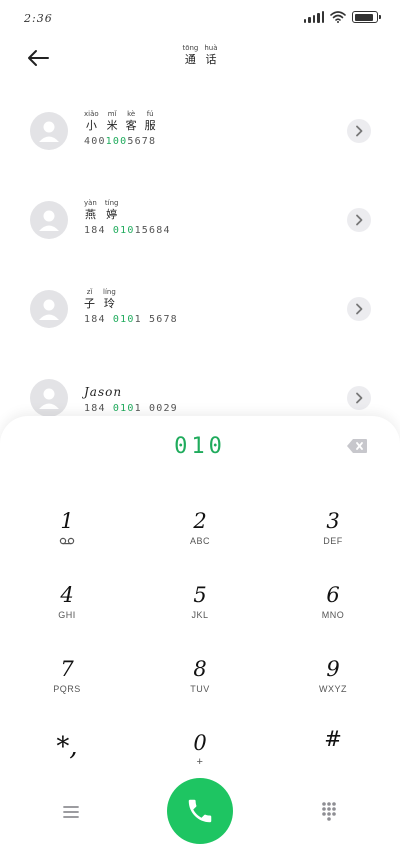 This screenshot has height=866, width=400. Describe the element at coordinates (200, 235) in the screenshot. I see `contact-row: yàn 燕 tíng 婷 184 01015684` at that location.